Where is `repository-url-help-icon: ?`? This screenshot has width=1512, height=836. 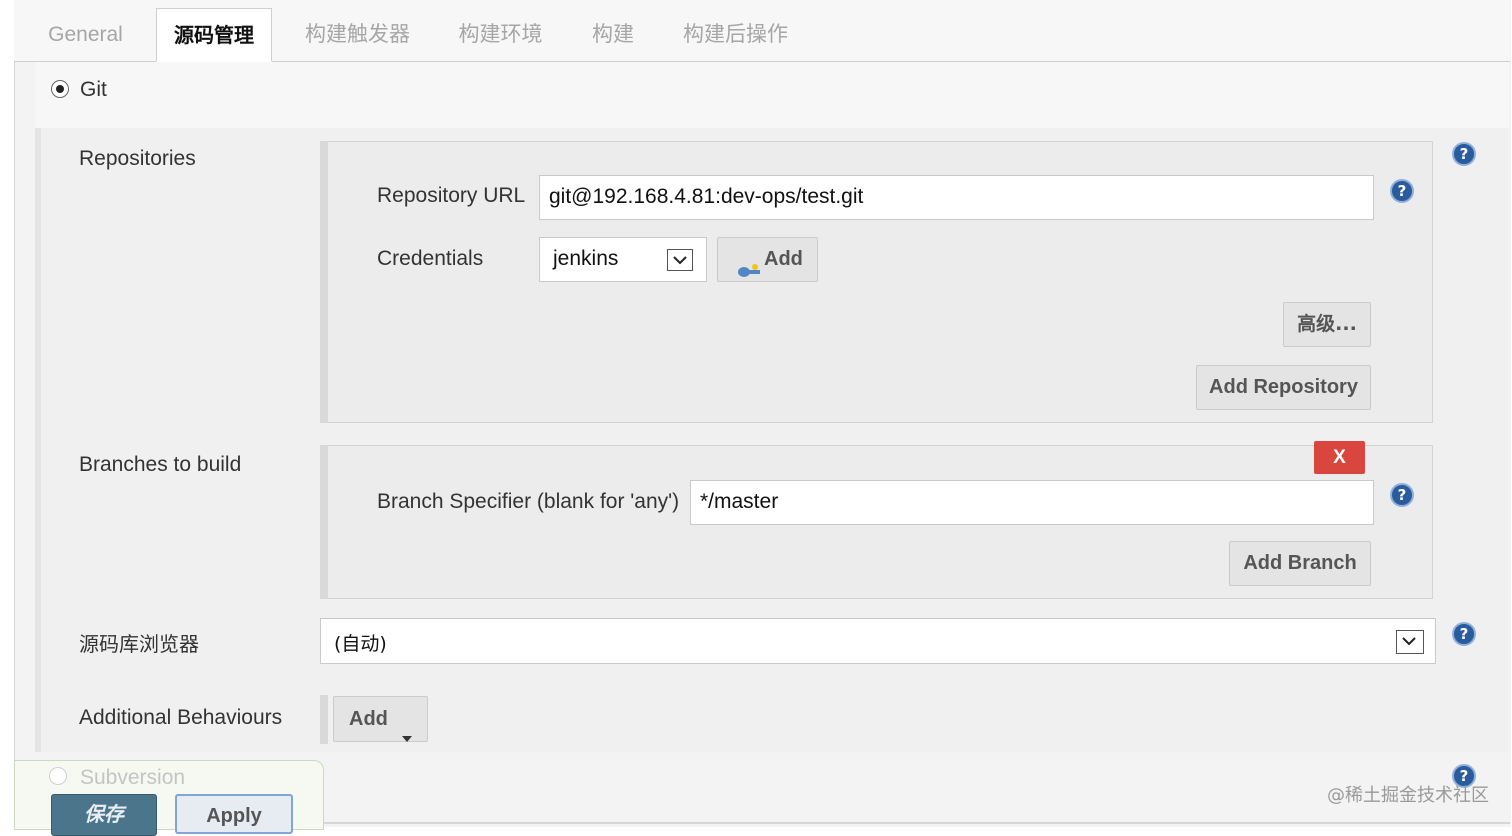 repository-url-help-icon: ? is located at coordinates (1402, 191).